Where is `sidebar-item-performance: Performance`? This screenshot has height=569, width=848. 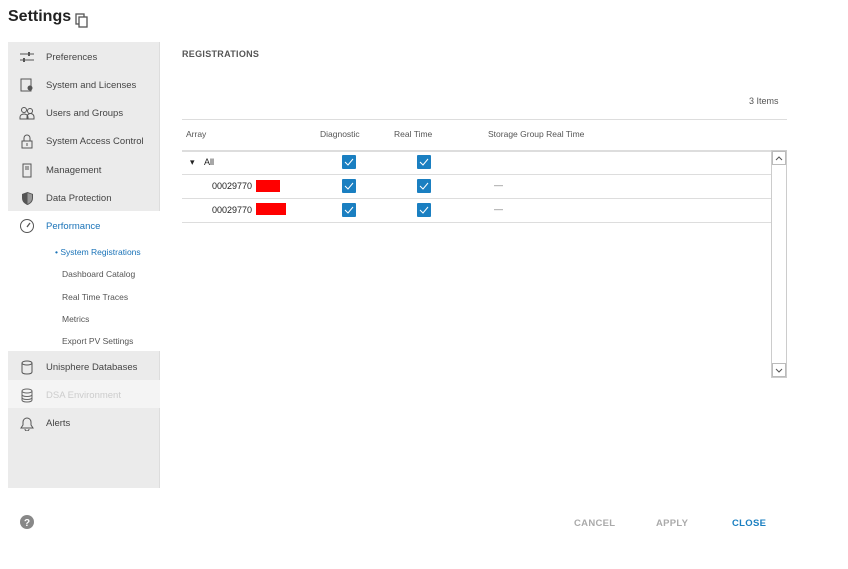 sidebar-item-performance: Performance is located at coordinates (84, 226).